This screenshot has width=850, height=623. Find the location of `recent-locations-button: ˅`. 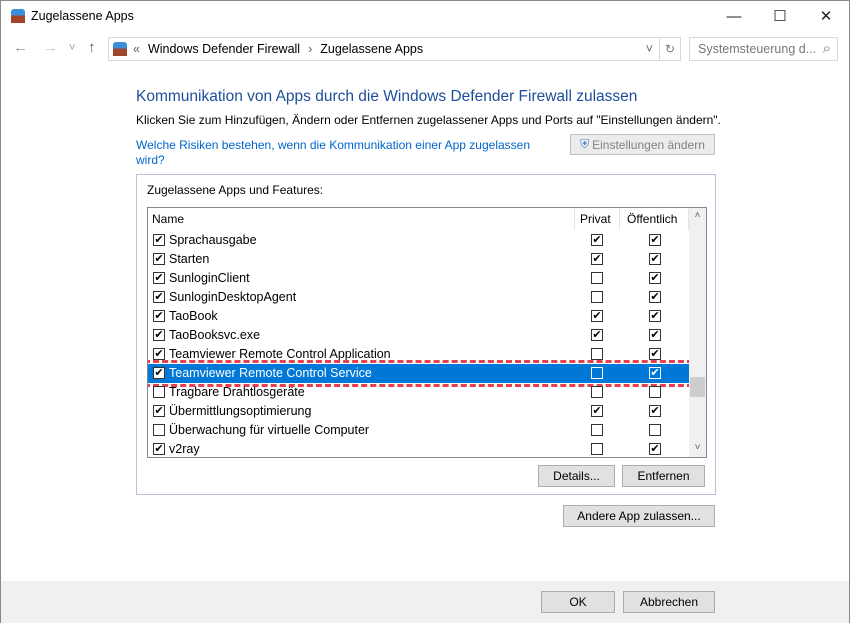

recent-locations-button: ˅ is located at coordinates (72, 48).